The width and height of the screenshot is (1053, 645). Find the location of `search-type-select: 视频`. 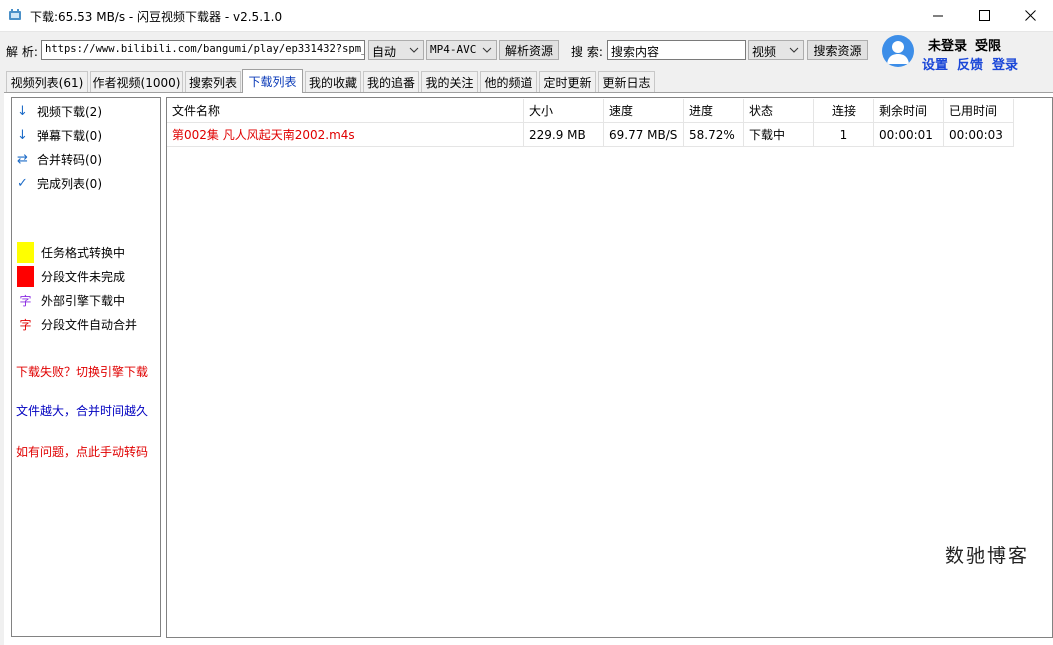

search-type-select: 视频 is located at coordinates (776, 50).